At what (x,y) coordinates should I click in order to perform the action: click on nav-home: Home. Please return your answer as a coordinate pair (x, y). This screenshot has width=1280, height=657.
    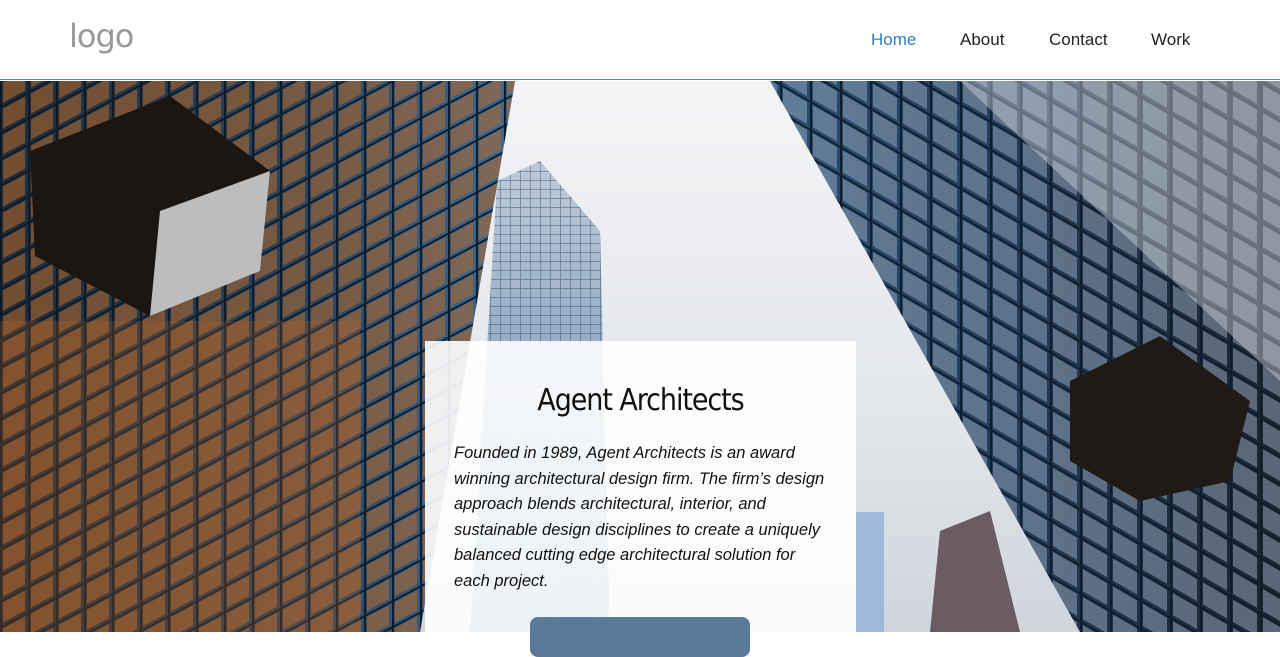
    Looking at the image, I should click on (893, 40).